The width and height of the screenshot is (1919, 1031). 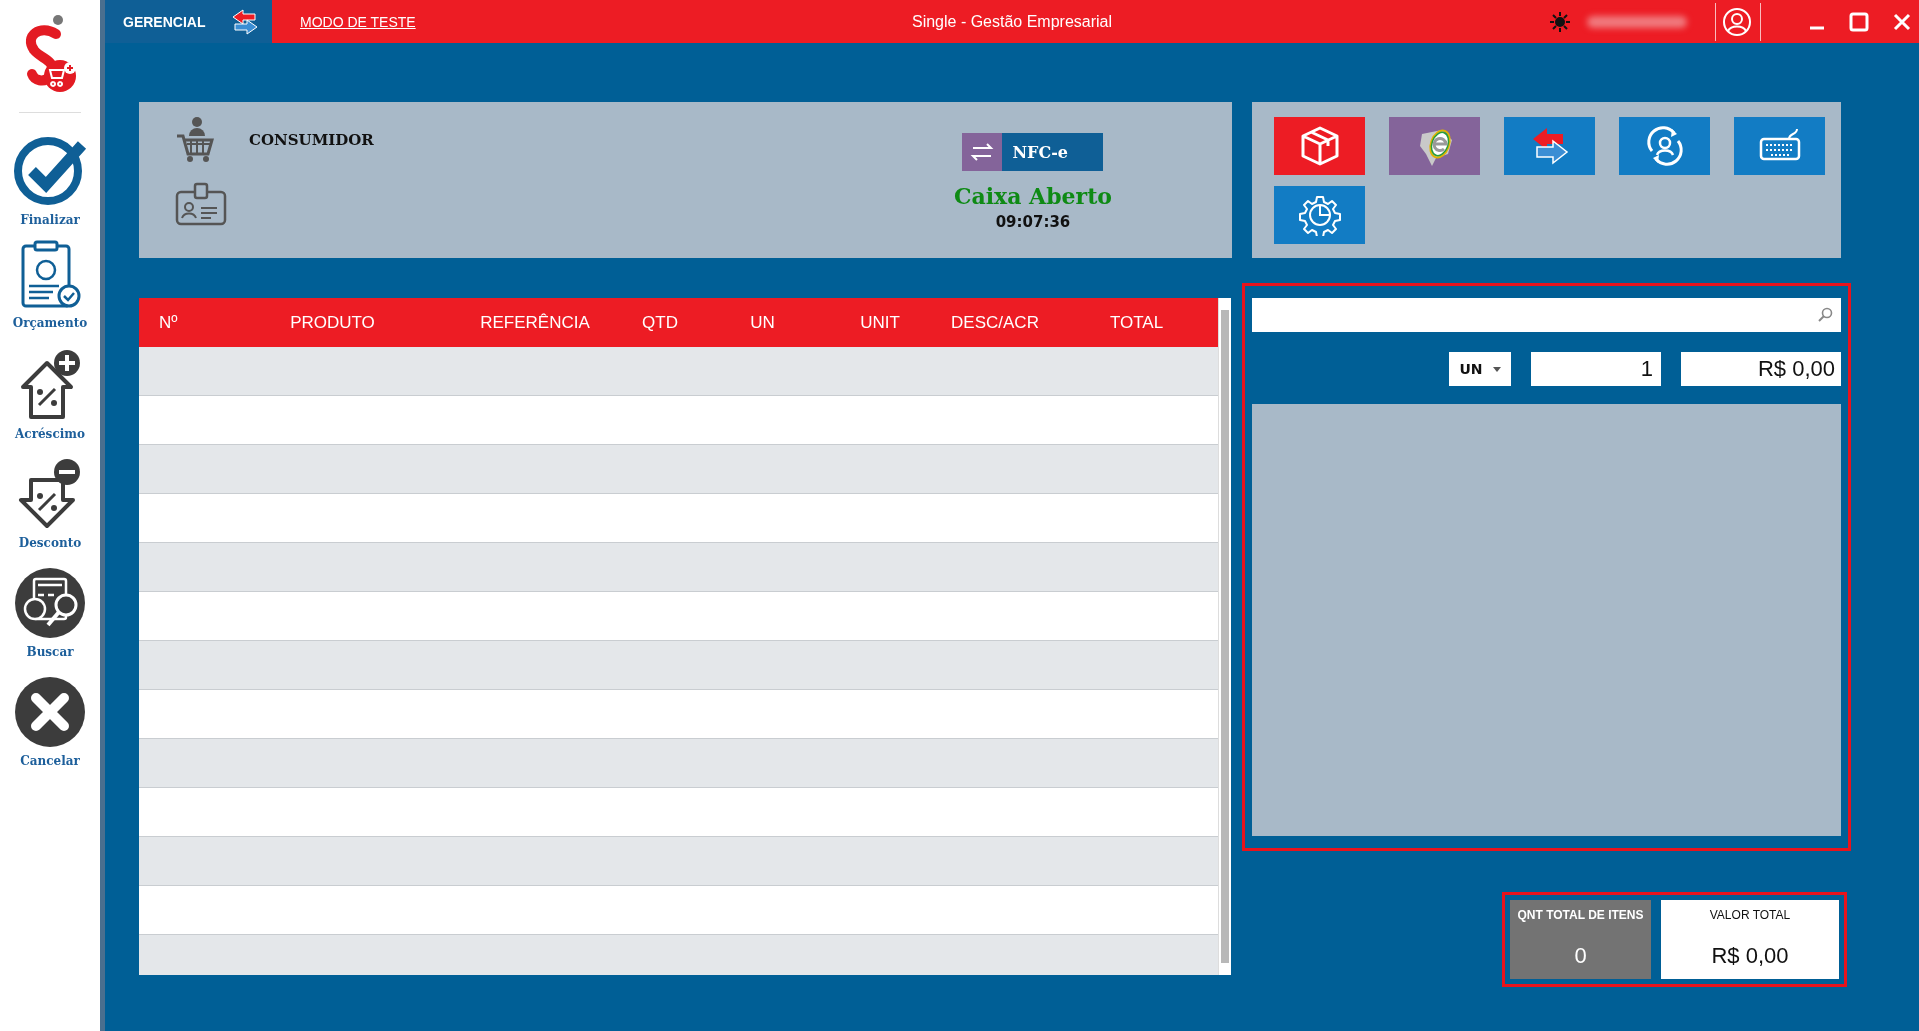 What do you see at coordinates (880, 322) in the screenshot?
I see `column-header: UNIT` at bounding box center [880, 322].